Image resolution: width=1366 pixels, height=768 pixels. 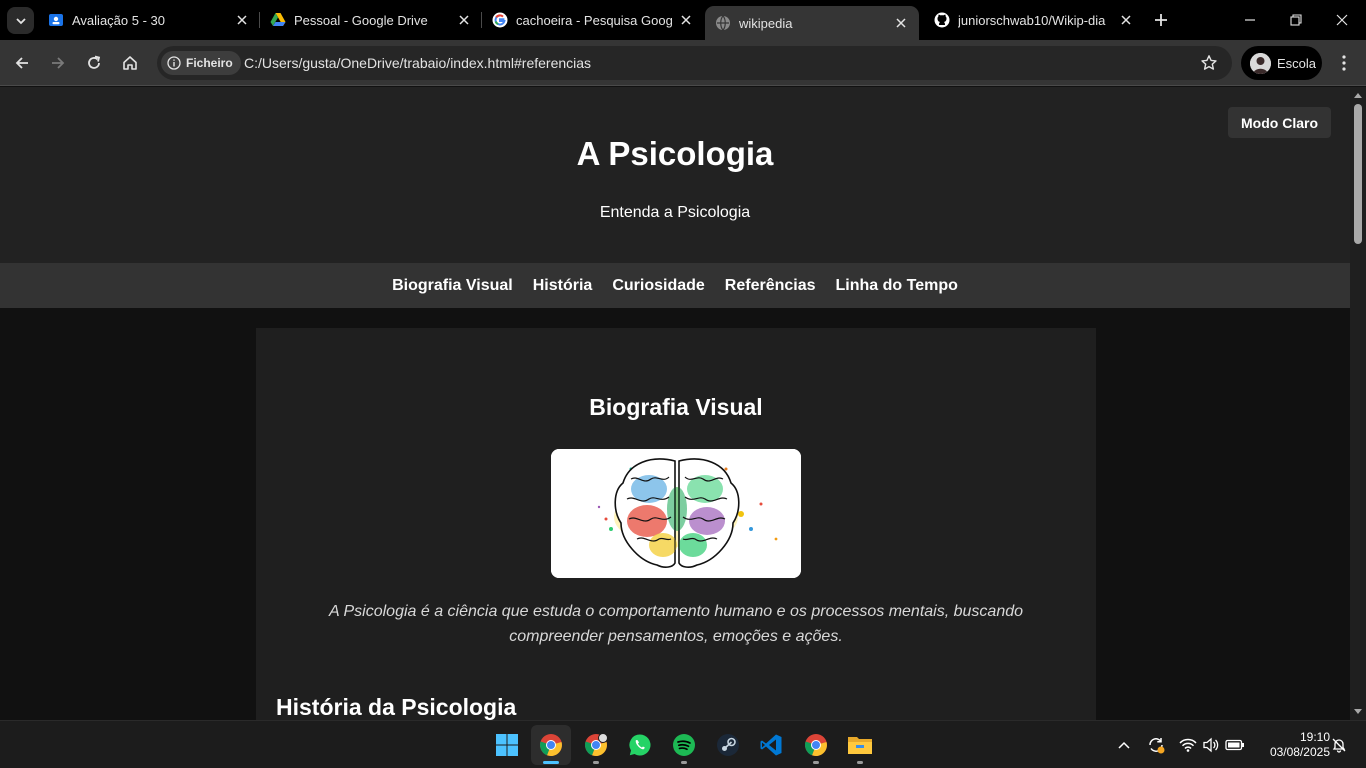 I want to click on arrow-left-icon, so click(x=21, y=63).